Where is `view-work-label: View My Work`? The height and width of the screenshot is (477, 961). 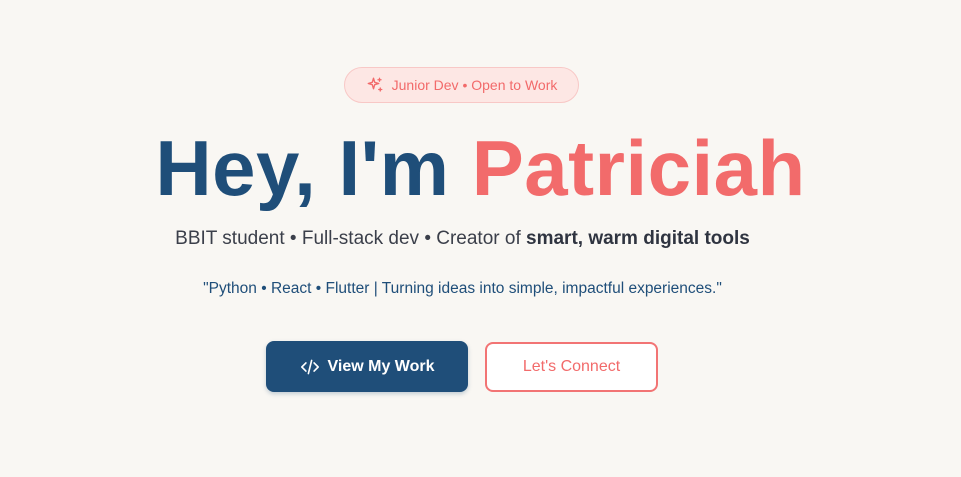
view-work-label: View My Work is located at coordinates (381, 366).